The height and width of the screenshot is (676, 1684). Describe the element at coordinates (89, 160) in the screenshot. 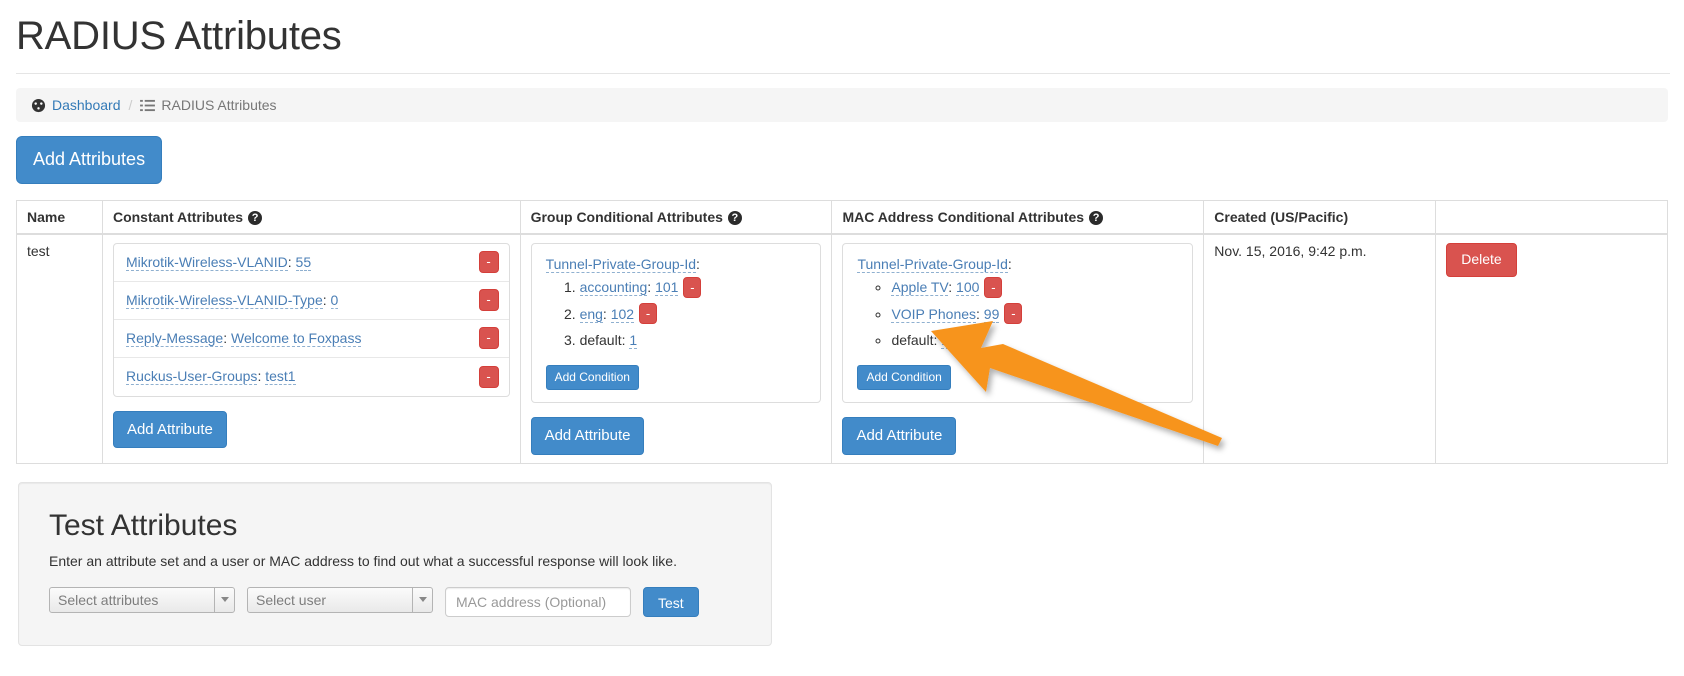

I see `add-attributes-button: Add Attributes` at that location.